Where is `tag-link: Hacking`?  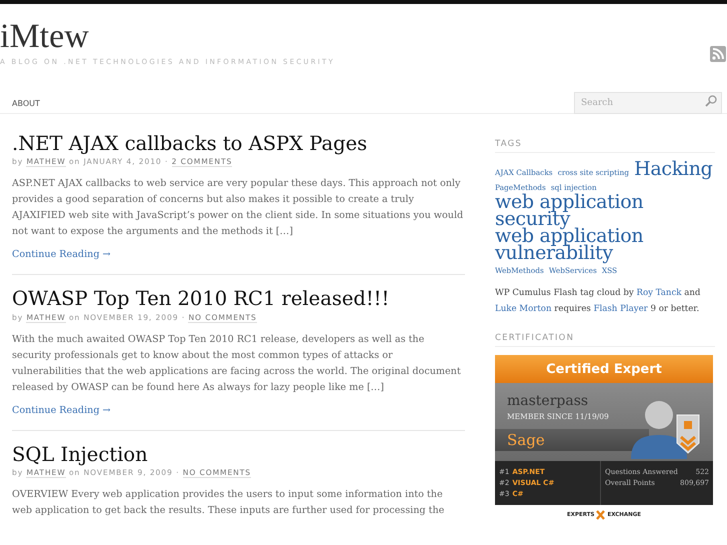
tag-link: Hacking is located at coordinates (673, 169).